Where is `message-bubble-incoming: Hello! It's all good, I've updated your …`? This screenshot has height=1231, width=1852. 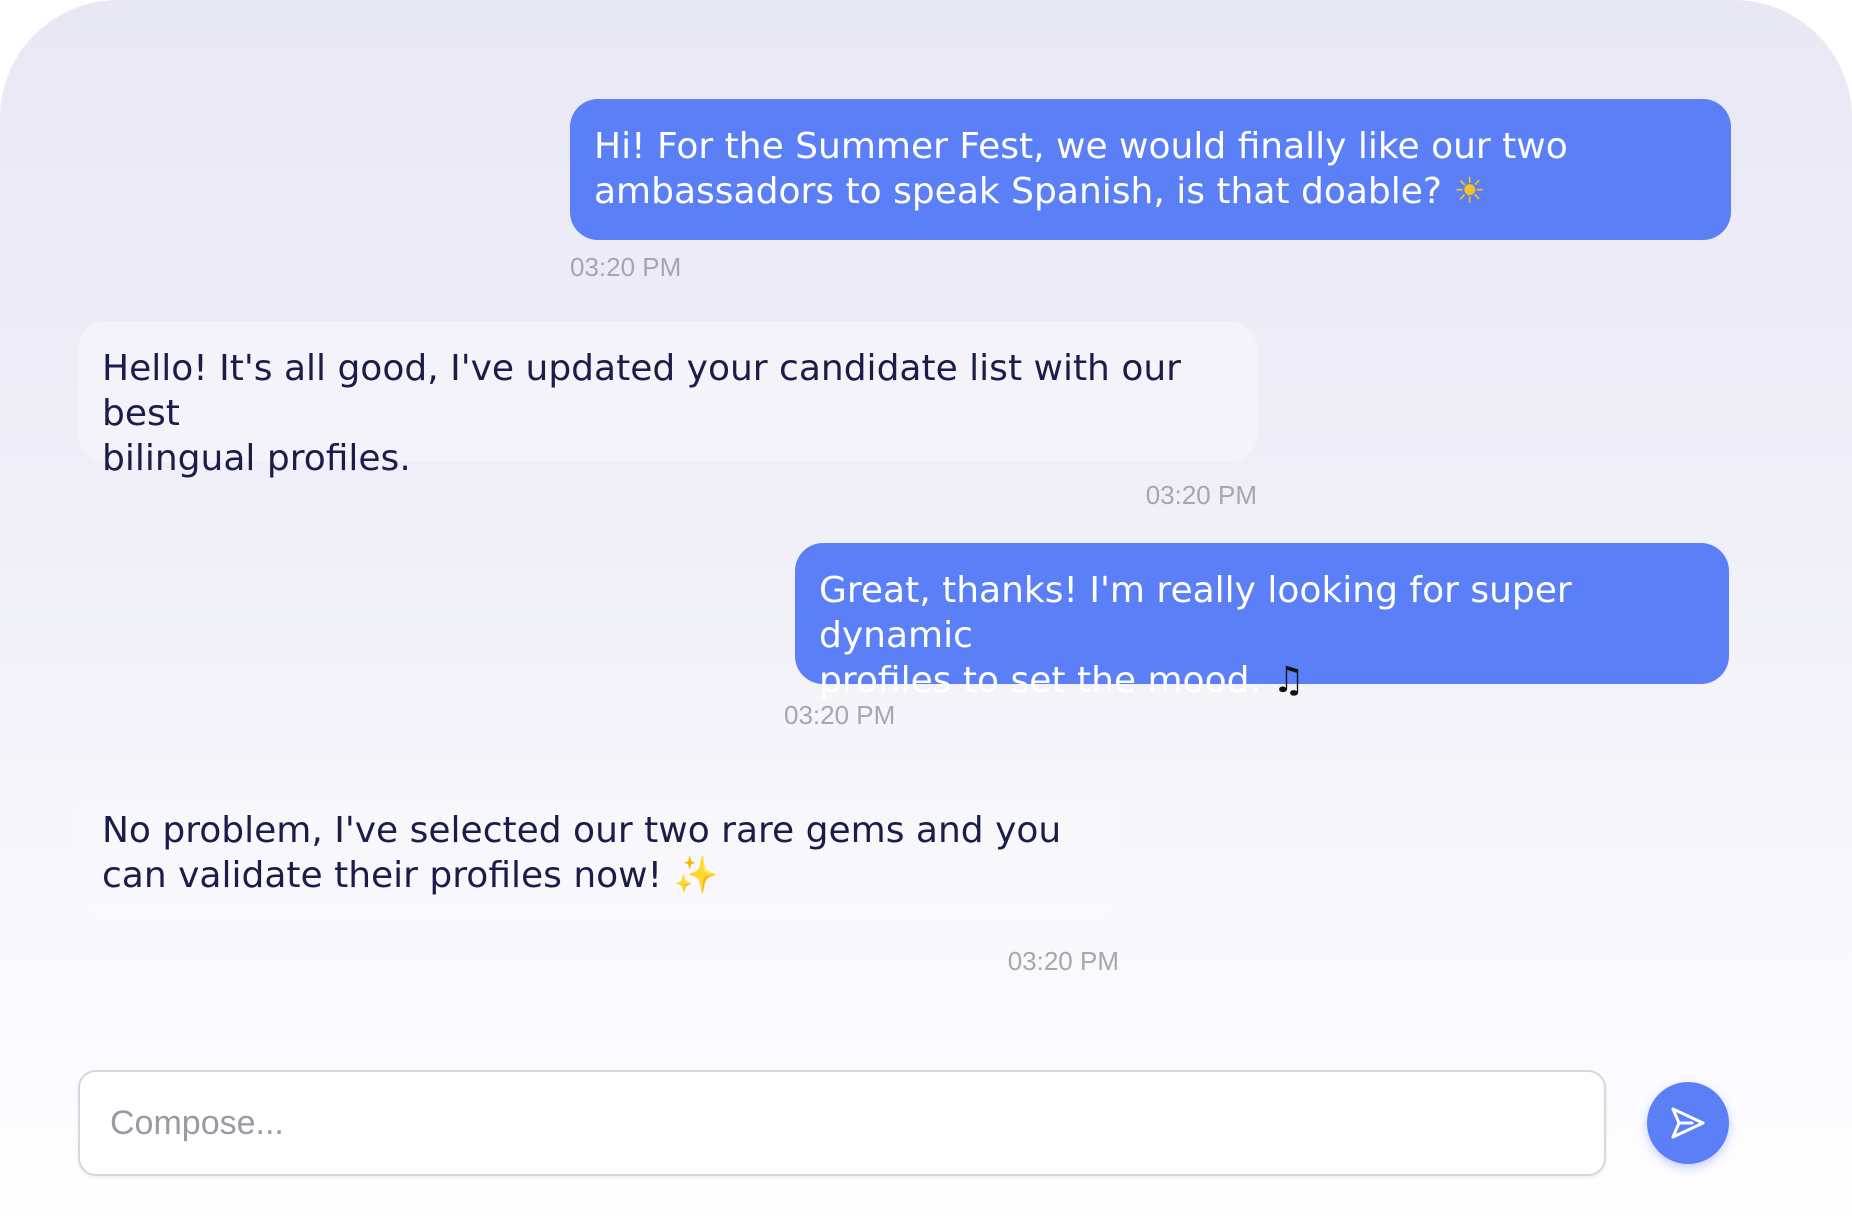 message-bubble-incoming: Hello! It's all good, I've updated your … is located at coordinates (667, 400).